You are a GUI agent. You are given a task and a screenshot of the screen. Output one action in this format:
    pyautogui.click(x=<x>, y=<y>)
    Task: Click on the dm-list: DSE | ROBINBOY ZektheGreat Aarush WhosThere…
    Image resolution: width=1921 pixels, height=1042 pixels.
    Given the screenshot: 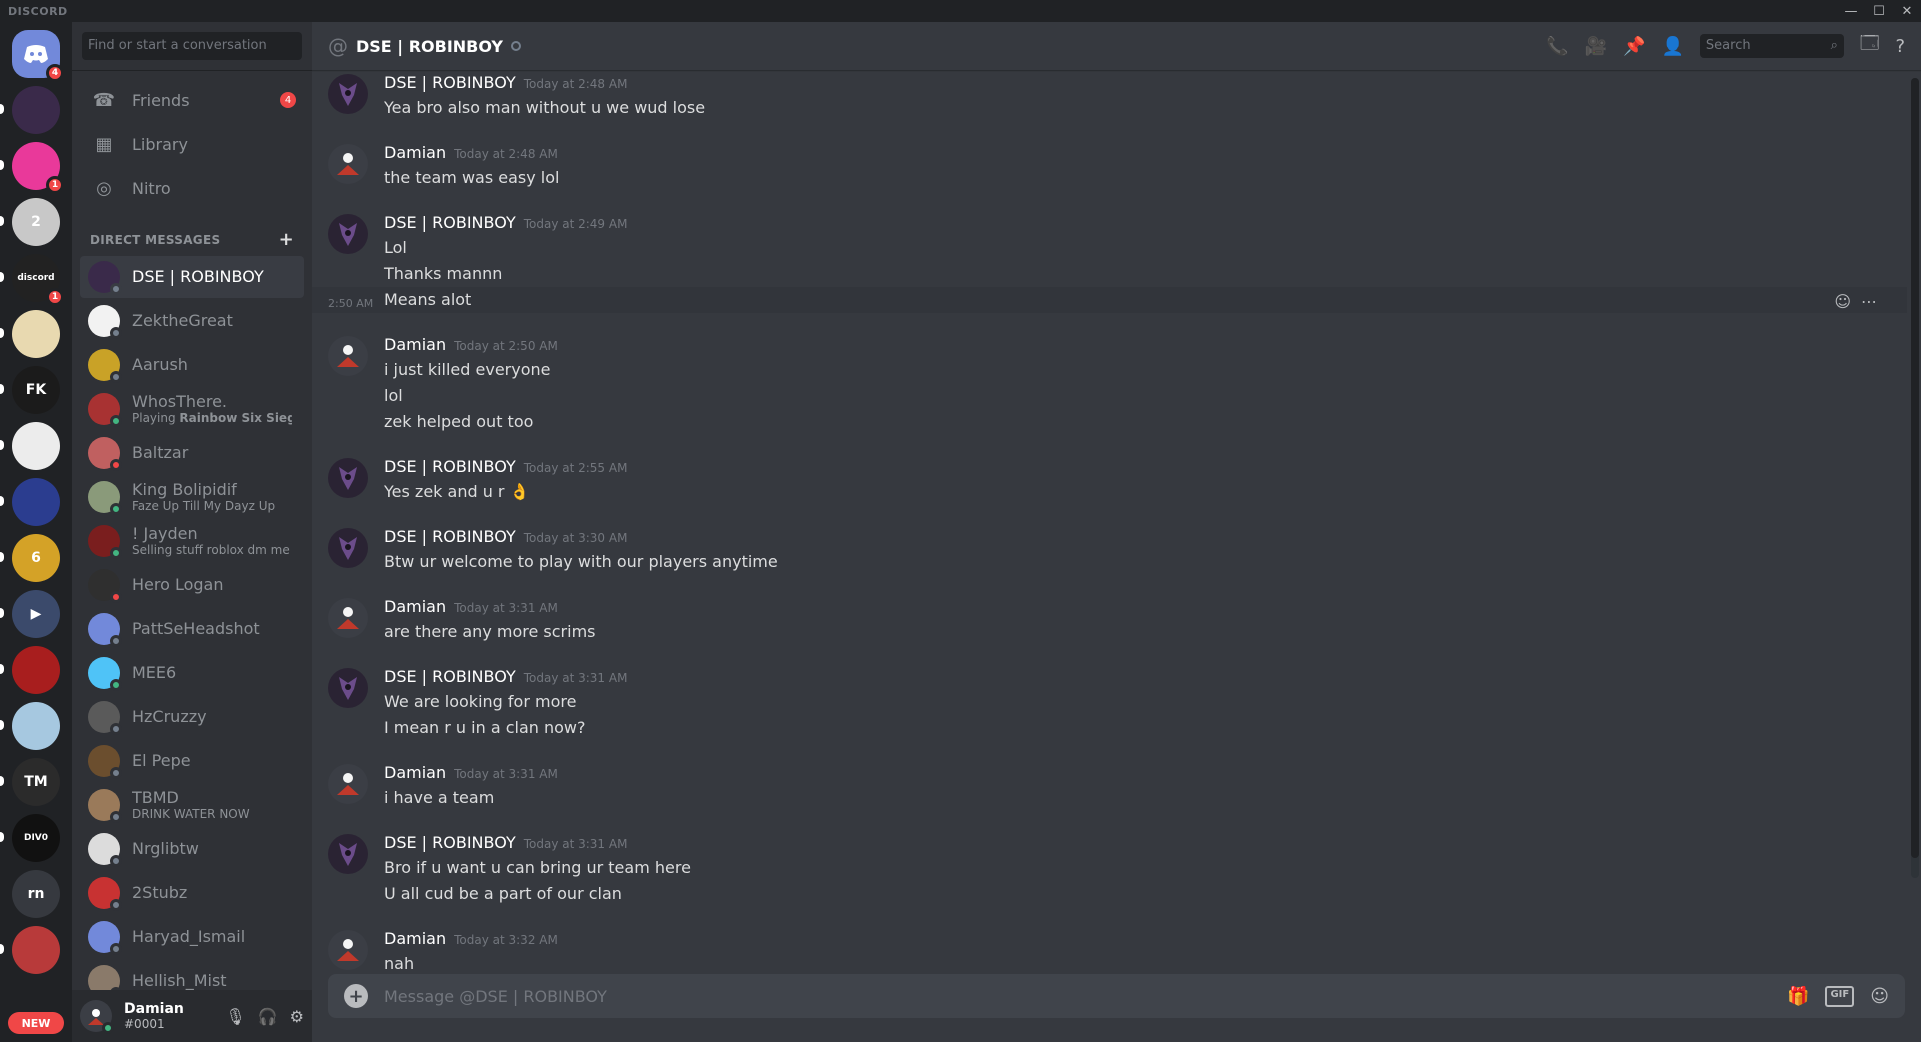 What is the action you would take?
    pyautogui.click(x=192, y=629)
    